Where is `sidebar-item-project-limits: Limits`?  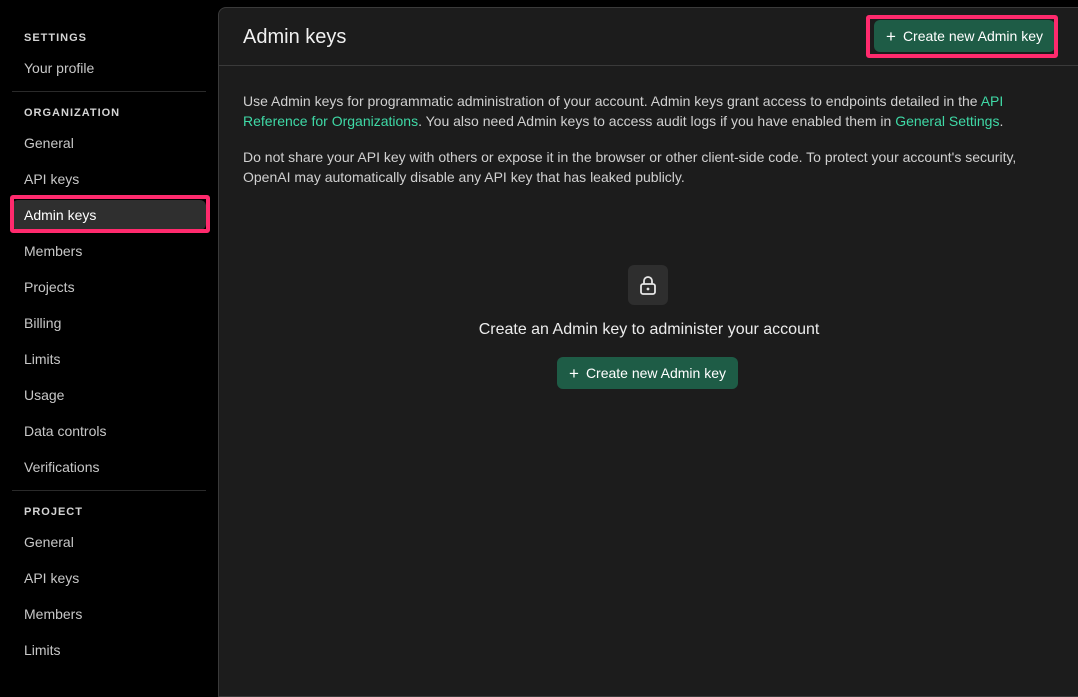
sidebar-item-project-limits: Limits is located at coordinates (109, 650).